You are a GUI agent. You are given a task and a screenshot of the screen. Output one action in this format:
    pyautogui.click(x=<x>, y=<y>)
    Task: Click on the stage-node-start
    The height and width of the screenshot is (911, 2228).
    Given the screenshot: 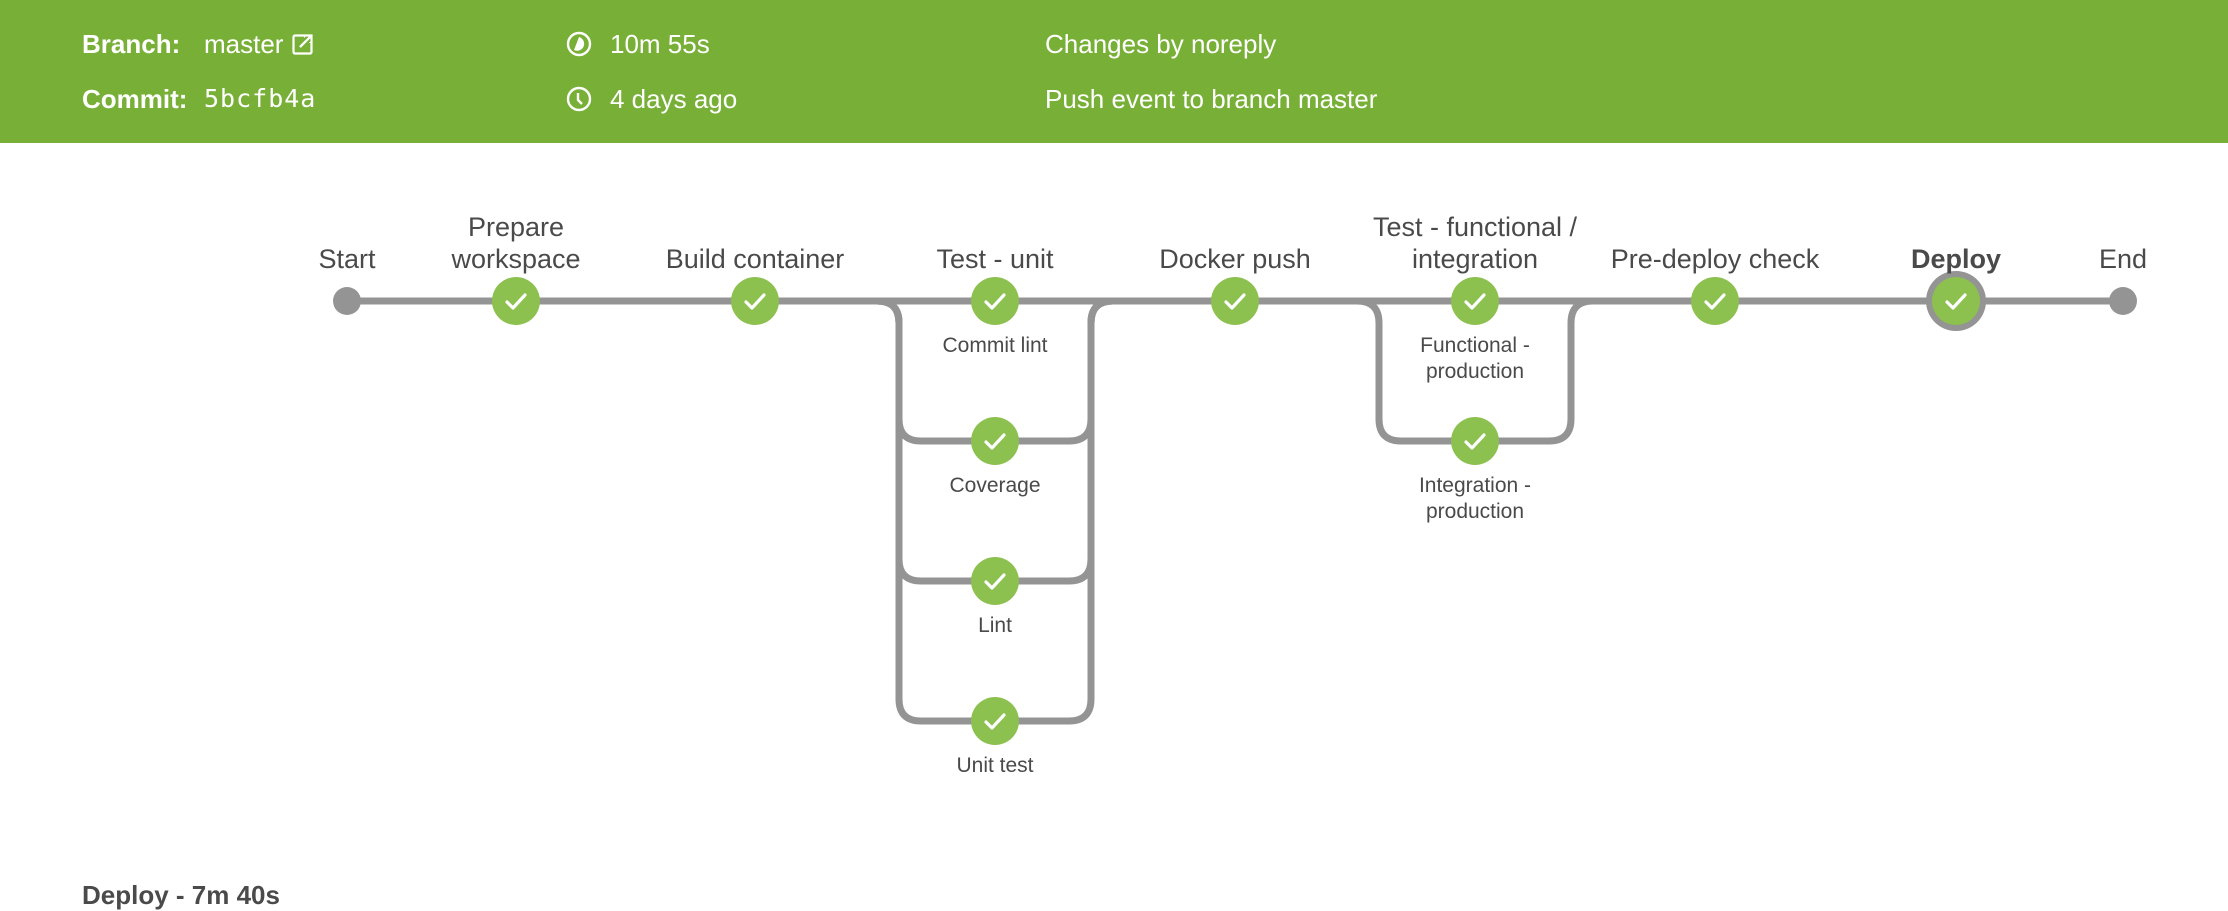 What is the action you would take?
    pyautogui.click(x=347, y=301)
    